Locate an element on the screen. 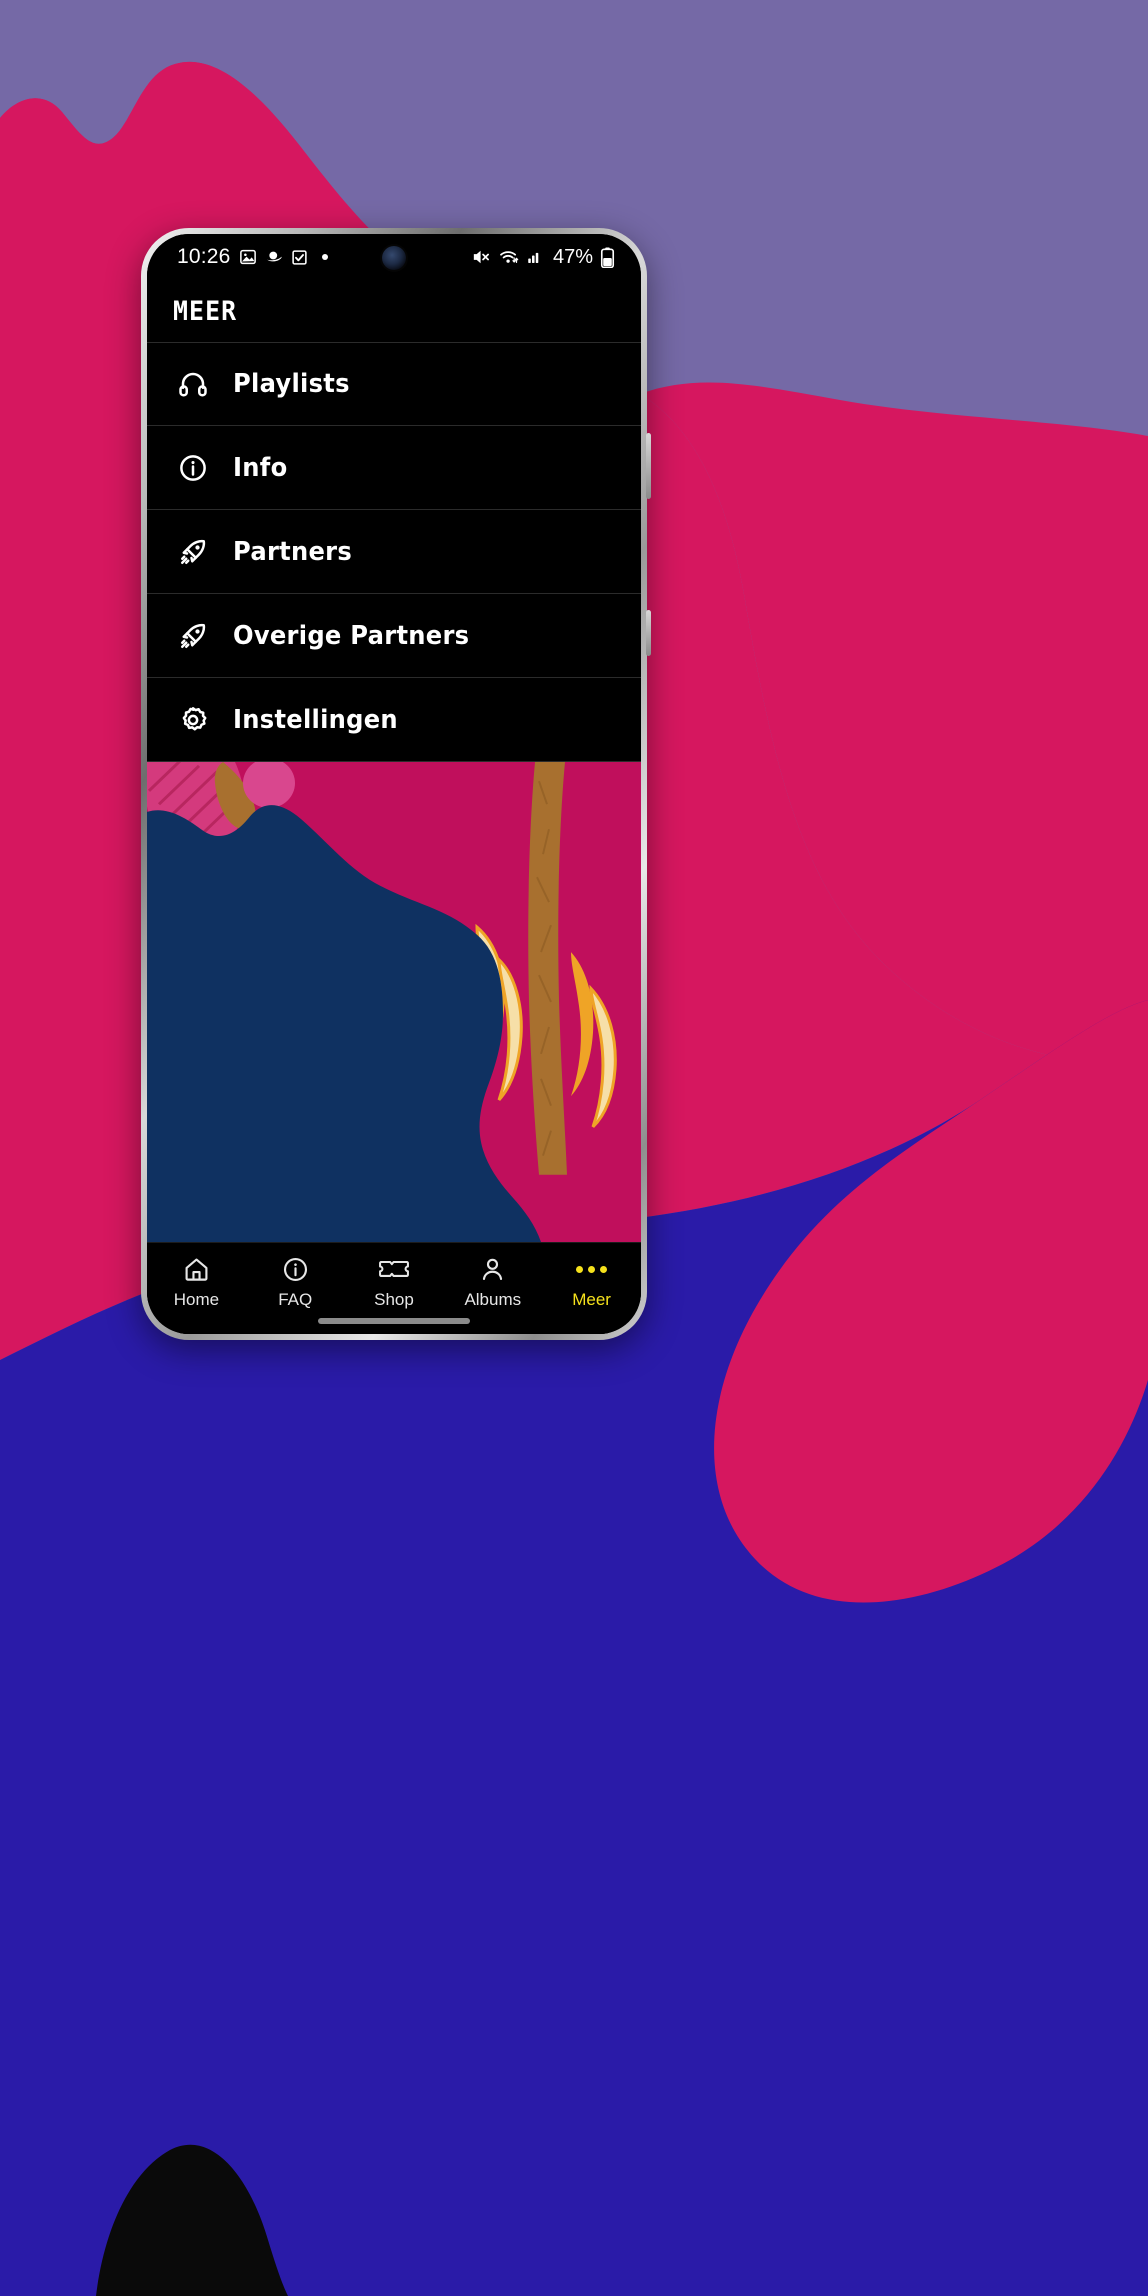 The width and height of the screenshot is (1148, 2296). nav-item-home: Home is located at coordinates (196, 1282).